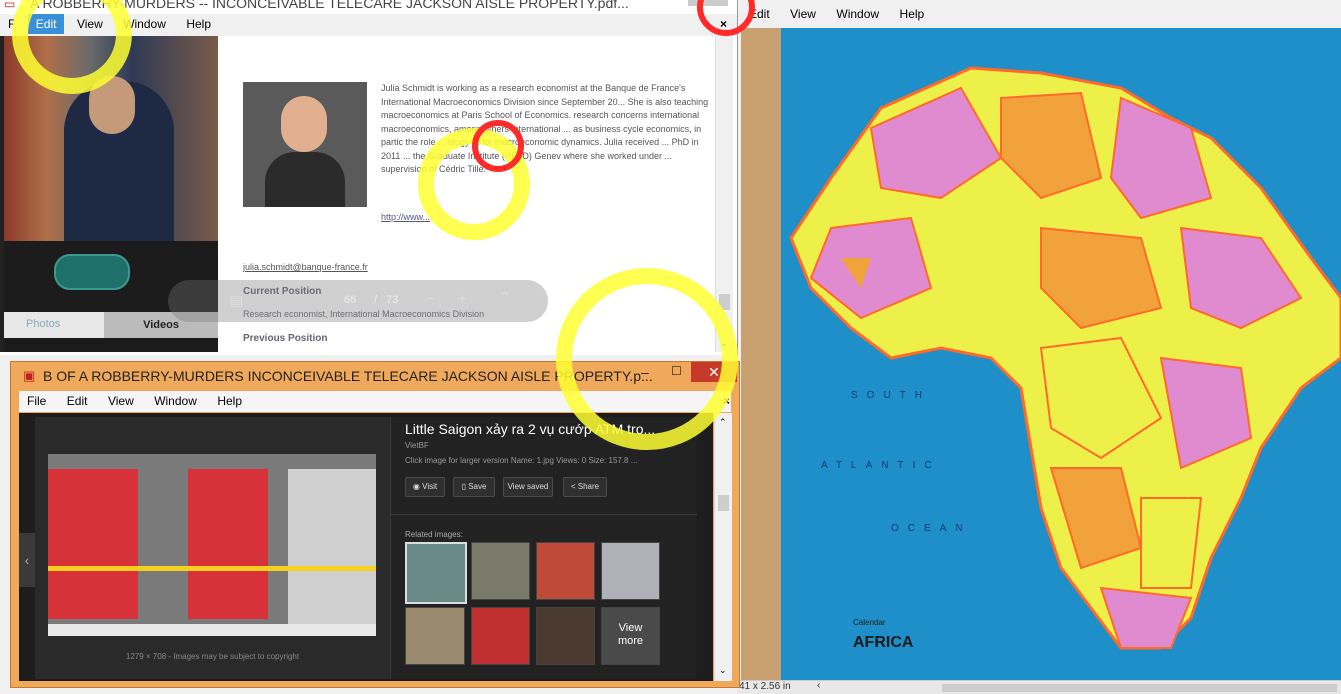  What do you see at coordinates (358, 301) in the screenshot?
I see `page-nav-toolbar: ▤ 66 / 73 − + ⌃` at bounding box center [358, 301].